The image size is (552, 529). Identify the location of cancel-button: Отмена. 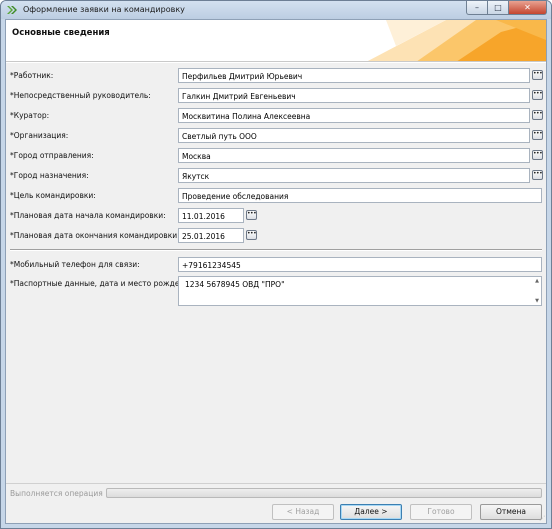
(511, 512).